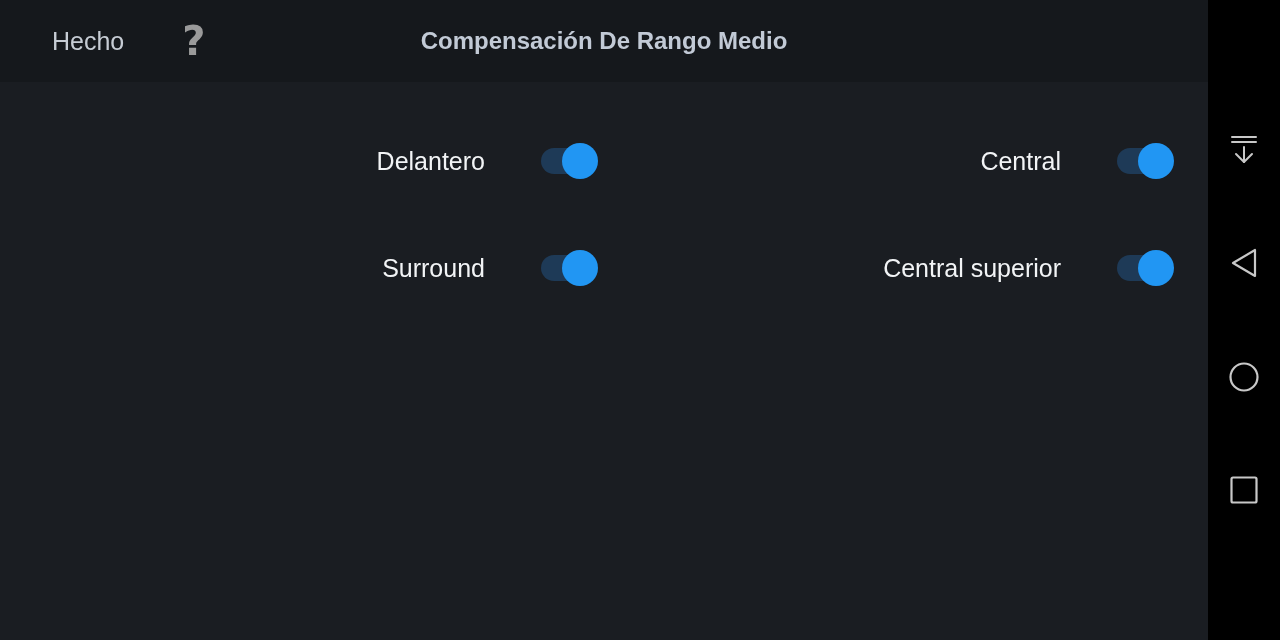 This screenshot has width=1280, height=640. Describe the element at coordinates (88, 41) in the screenshot. I see `done-button: Hecho` at that location.